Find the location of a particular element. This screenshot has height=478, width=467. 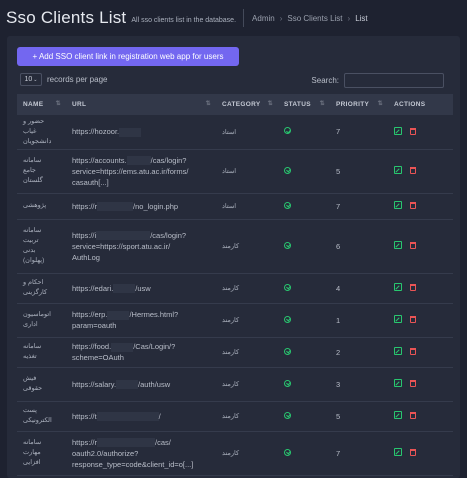

url-segment: https://erp. is located at coordinates (90, 314).